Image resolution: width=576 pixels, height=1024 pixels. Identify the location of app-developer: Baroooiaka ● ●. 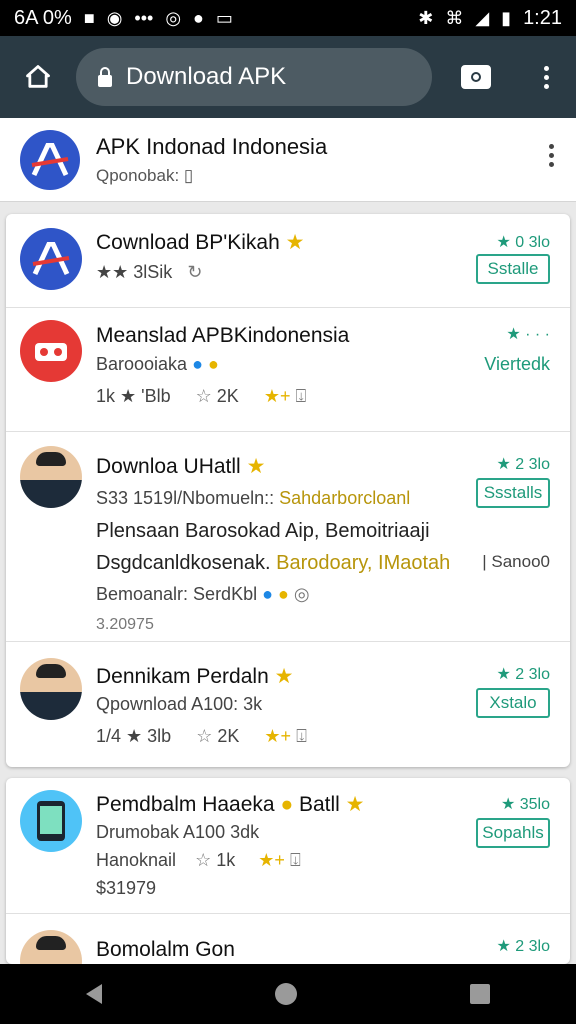
(157, 364).